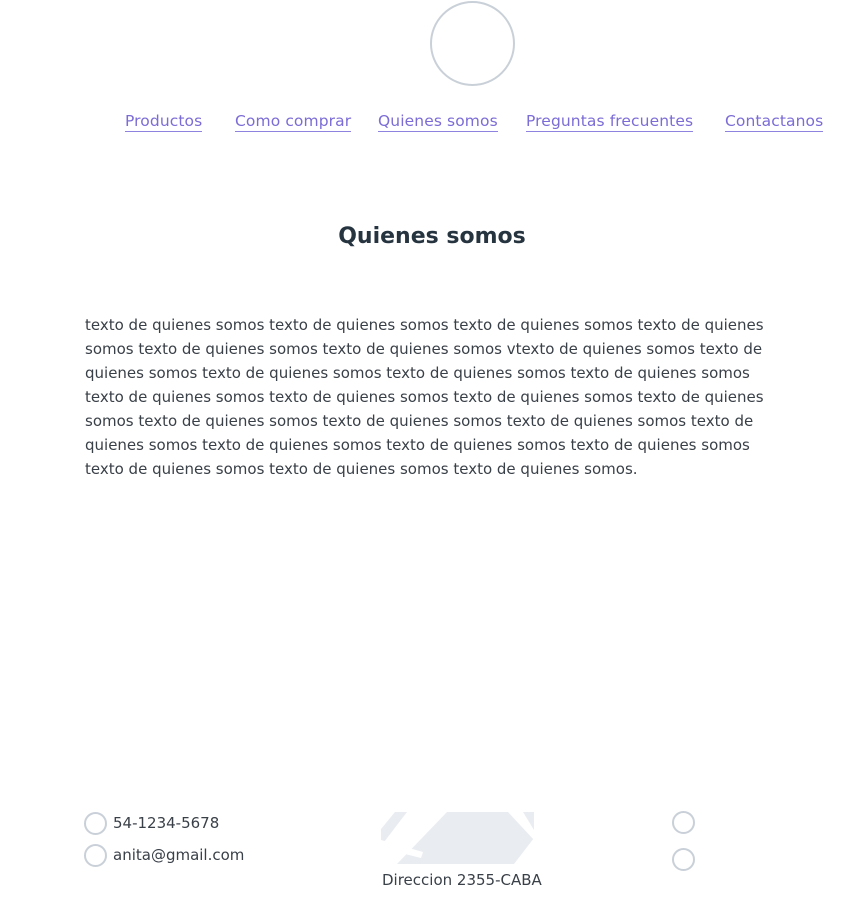 The height and width of the screenshot is (924, 864). I want to click on address: Direccion 2355-CABA, so click(462, 880).